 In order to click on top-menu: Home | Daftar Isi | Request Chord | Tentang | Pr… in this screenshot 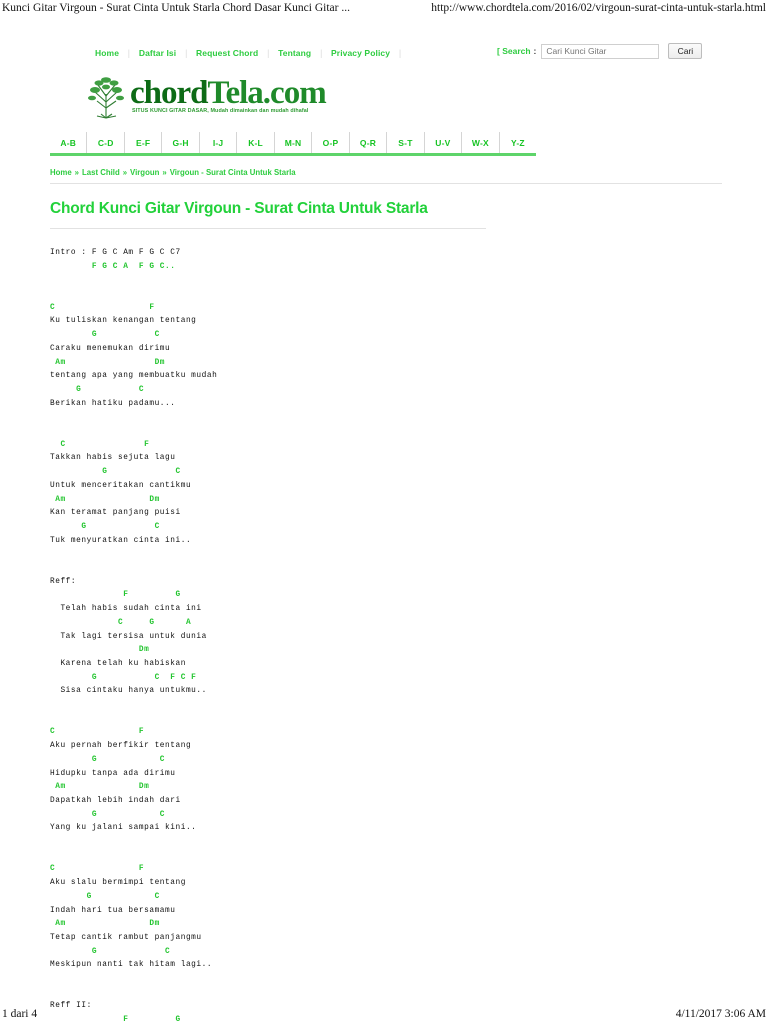, I will do `click(243, 53)`.